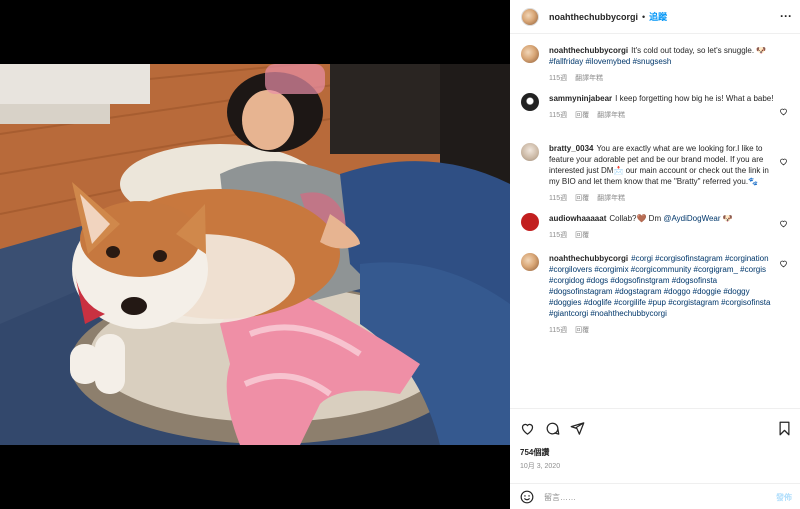  I want to click on bookmark-icon, so click(784, 428).